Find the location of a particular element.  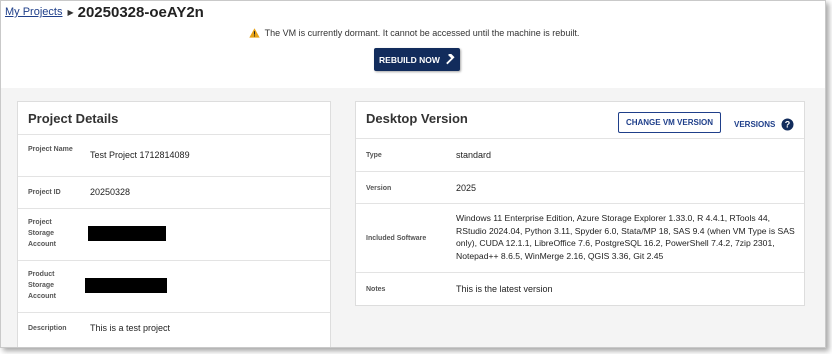

warning-icon is located at coordinates (254, 33).